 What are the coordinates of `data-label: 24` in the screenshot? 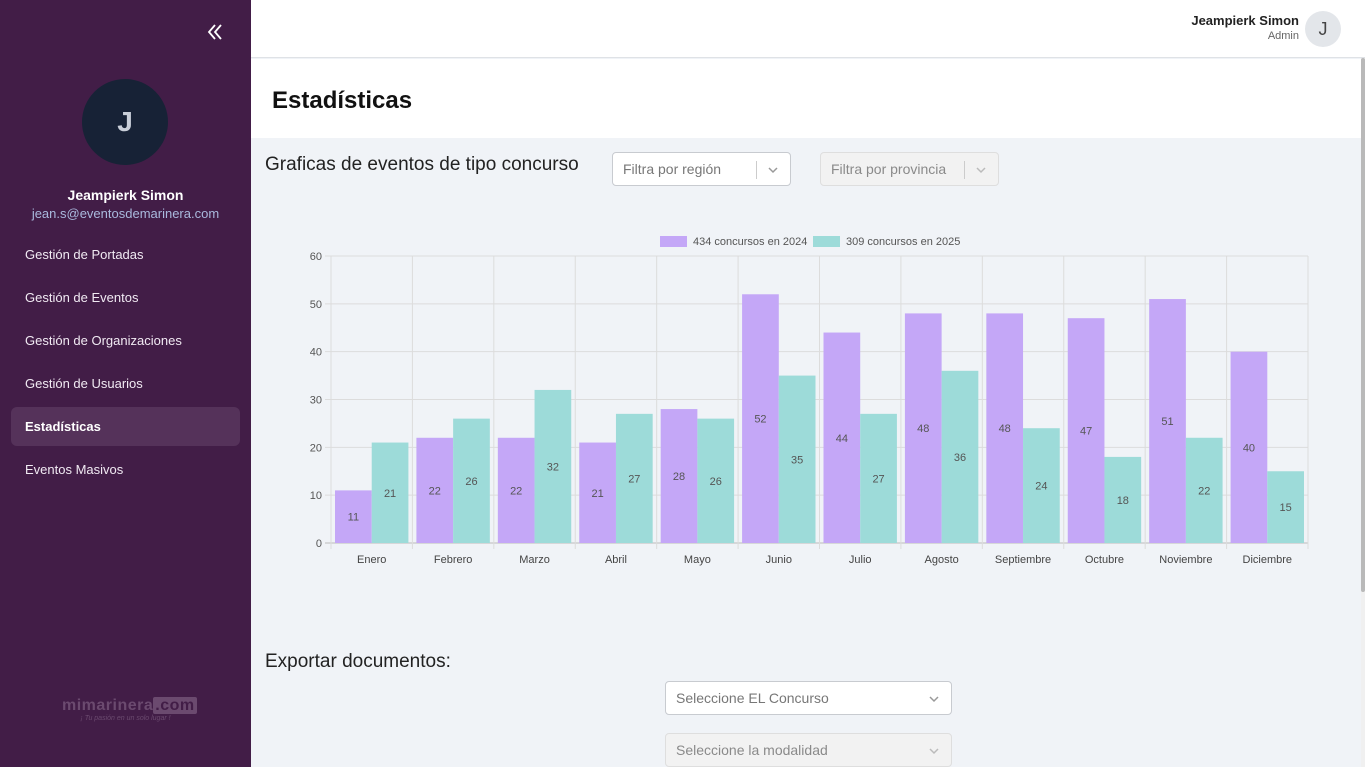 It's located at (1041, 487).